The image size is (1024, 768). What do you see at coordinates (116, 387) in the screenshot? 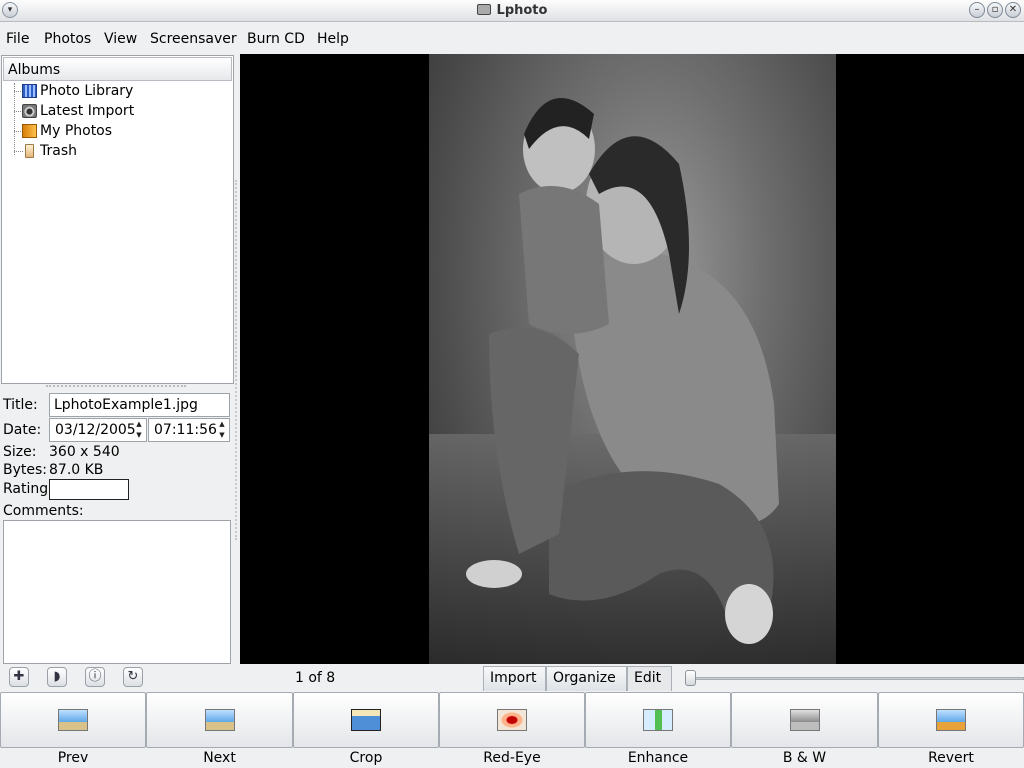
I see `panel-splitter` at bounding box center [116, 387].